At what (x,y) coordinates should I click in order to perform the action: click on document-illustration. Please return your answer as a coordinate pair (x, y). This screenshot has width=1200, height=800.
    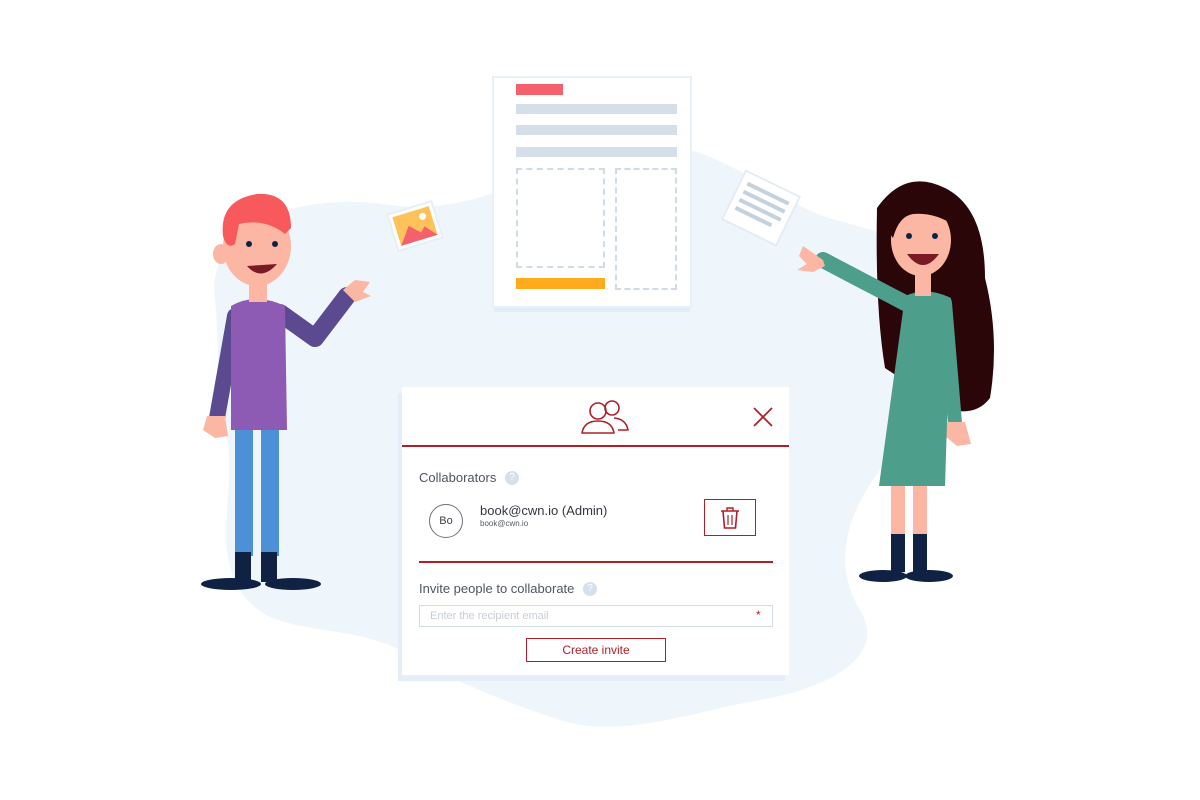
    Looking at the image, I should click on (592, 192).